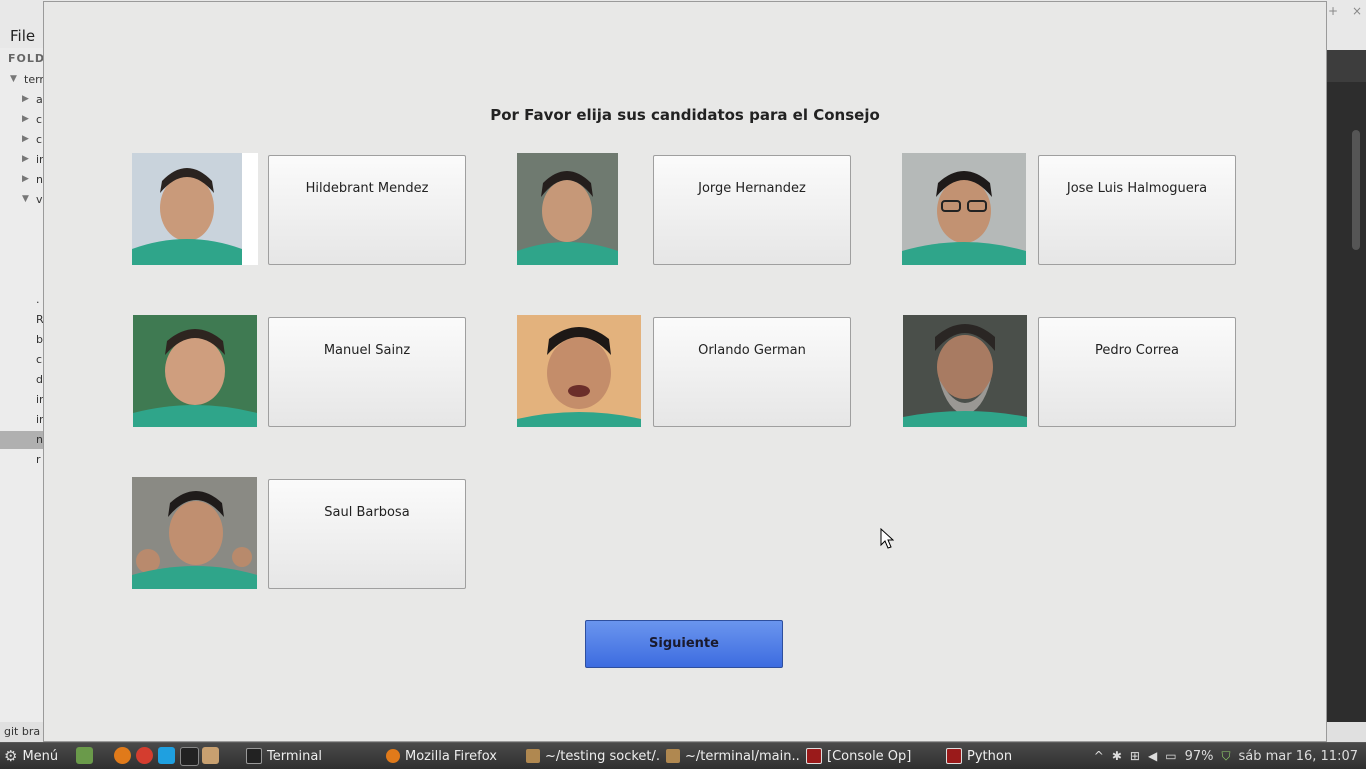 This screenshot has height=769, width=1366. Describe the element at coordinates (367, 372) in the screenshot. I see `candidate-button: Manuel Sainz` at that location.